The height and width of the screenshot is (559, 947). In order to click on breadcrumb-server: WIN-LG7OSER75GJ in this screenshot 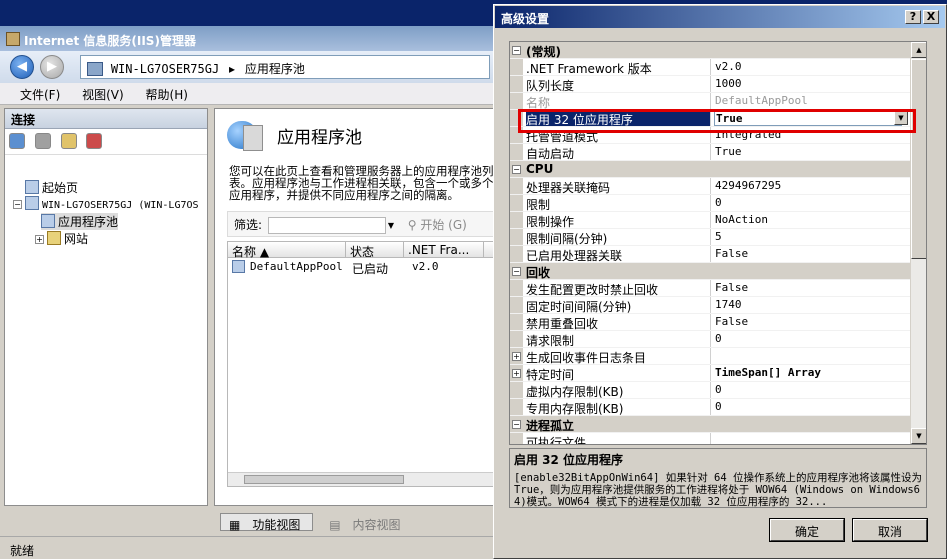, I will do `click(165, 69)`.